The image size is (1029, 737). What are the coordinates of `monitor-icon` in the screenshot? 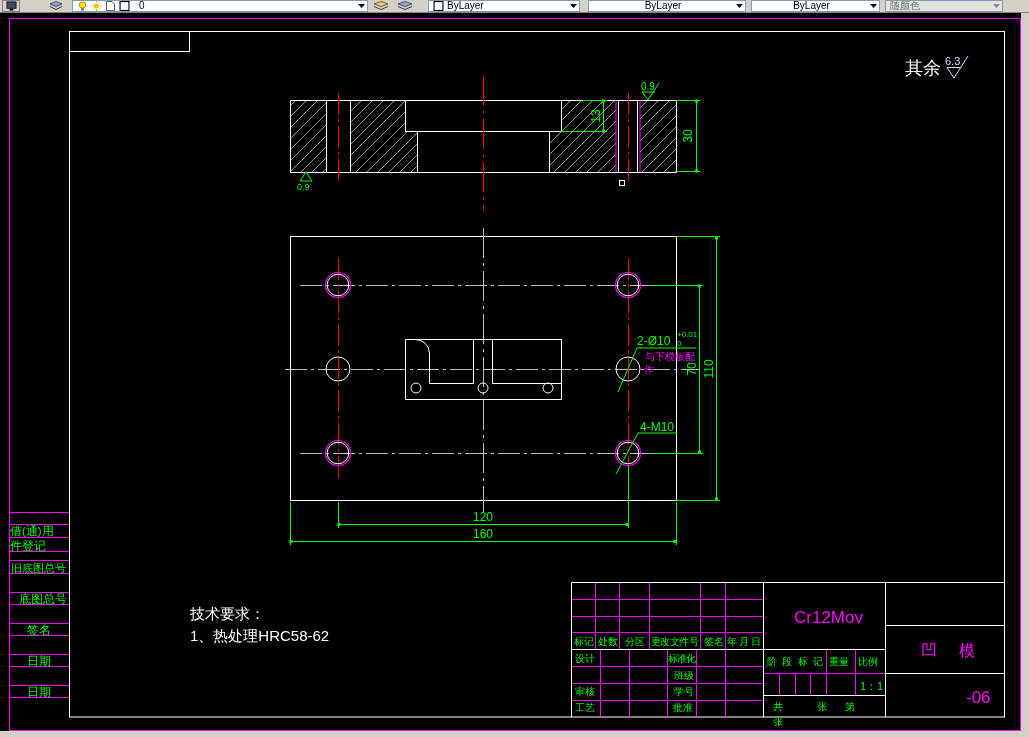 It's located at (11, 6).